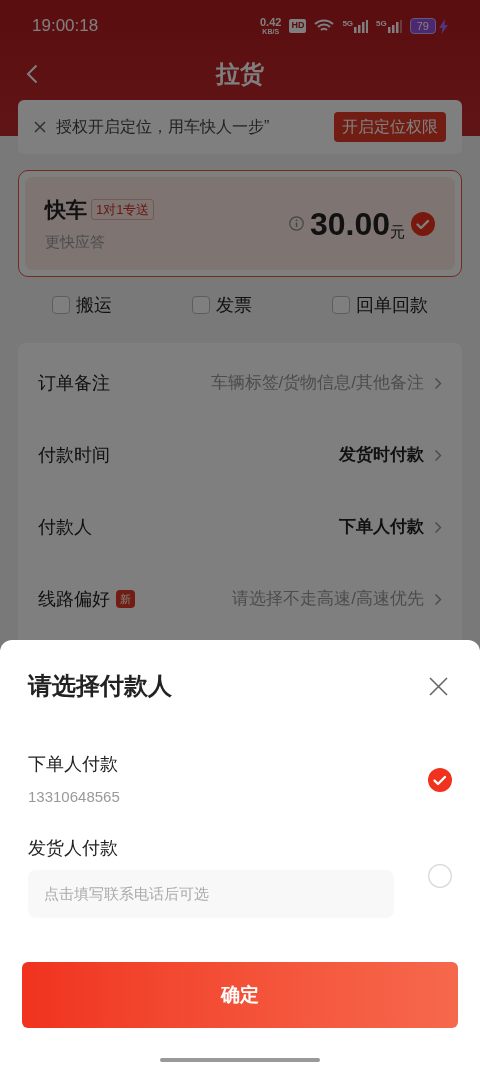  Describe the element at coordinates (240, 527) in the screenshot. I see `option-row: 付款人 下单人付款` at that location.